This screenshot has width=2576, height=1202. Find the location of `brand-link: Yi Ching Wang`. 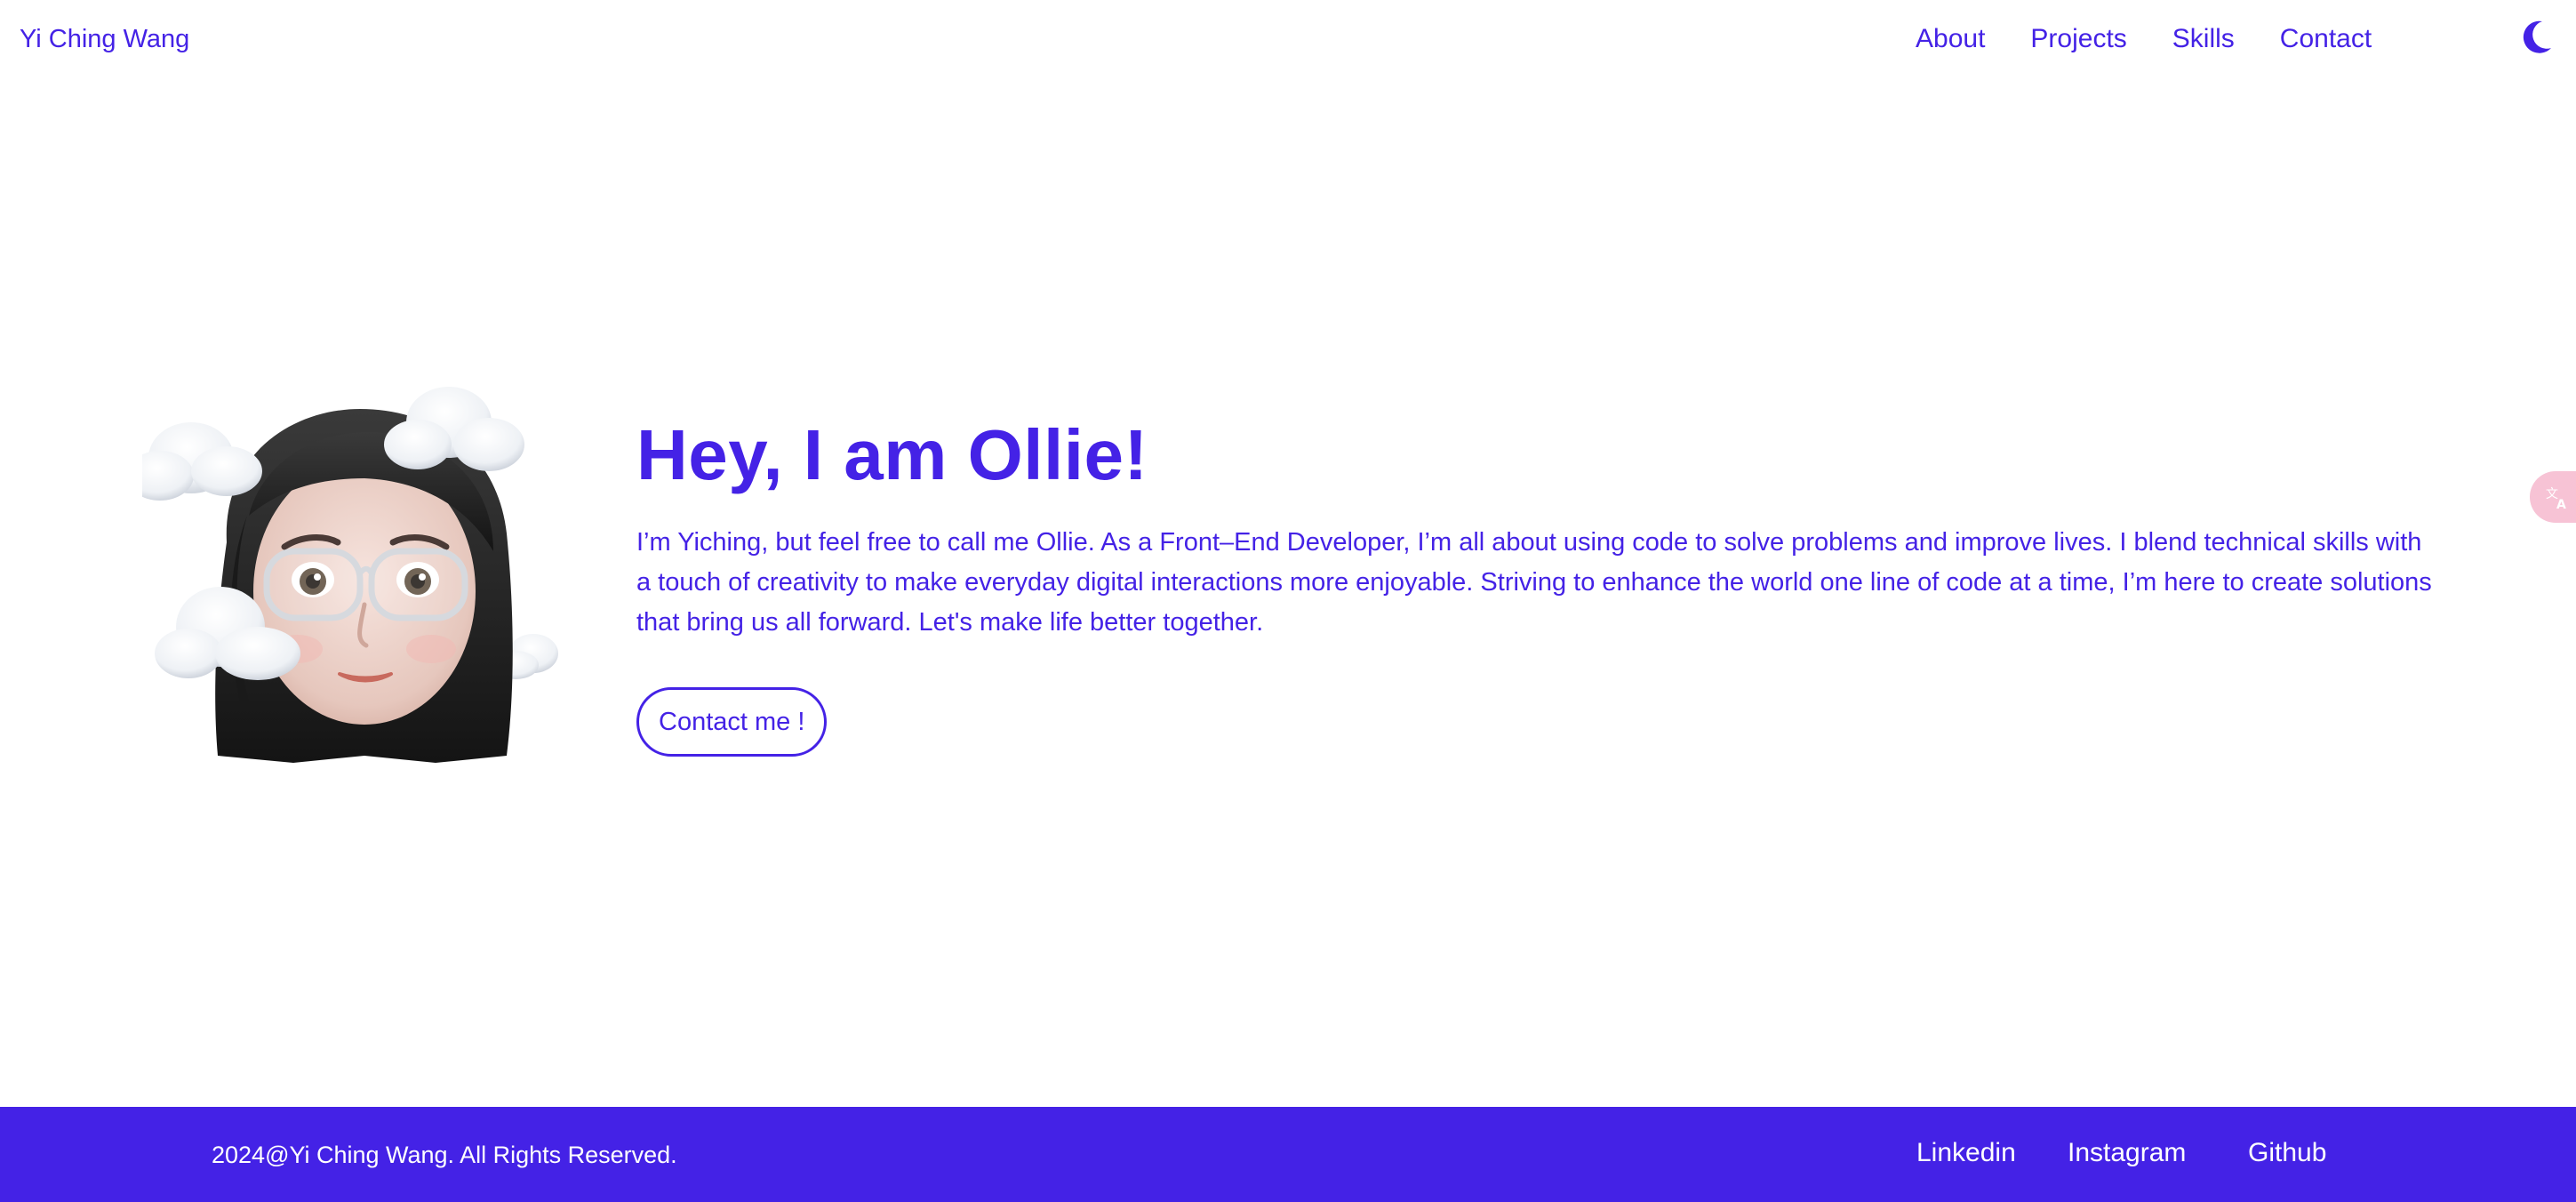

brand-link: Yi Ching Wang is located at coordinates (104, 39).